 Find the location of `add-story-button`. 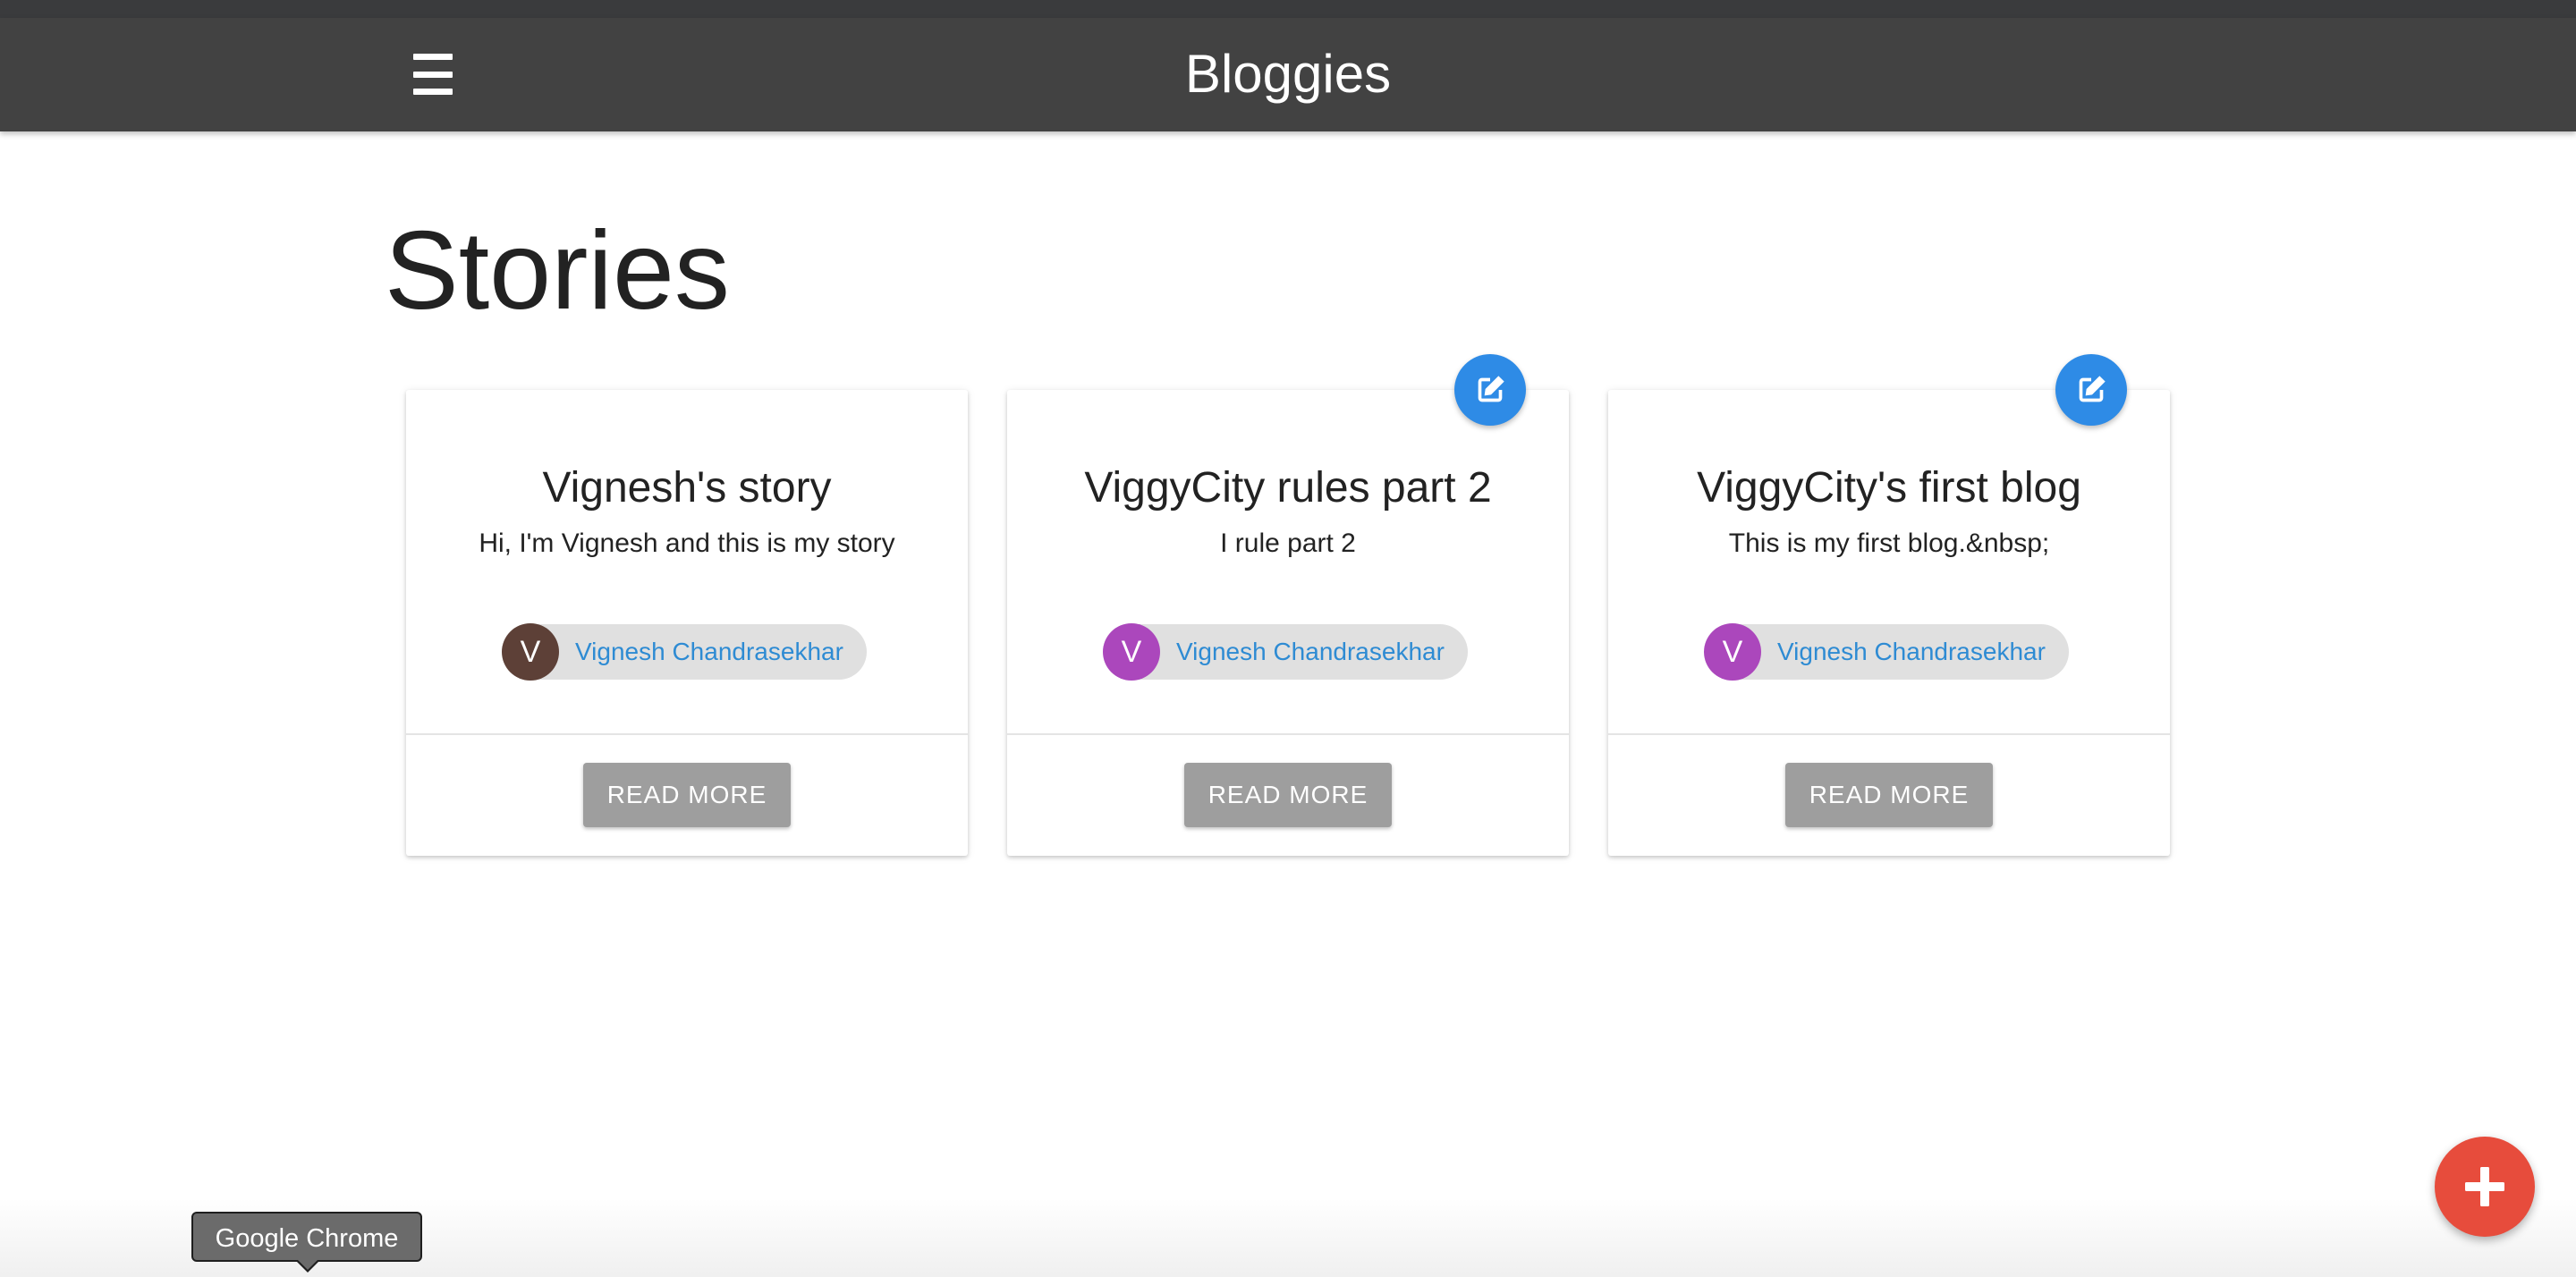

add-story-button is located at coordinates (2485, 1187).